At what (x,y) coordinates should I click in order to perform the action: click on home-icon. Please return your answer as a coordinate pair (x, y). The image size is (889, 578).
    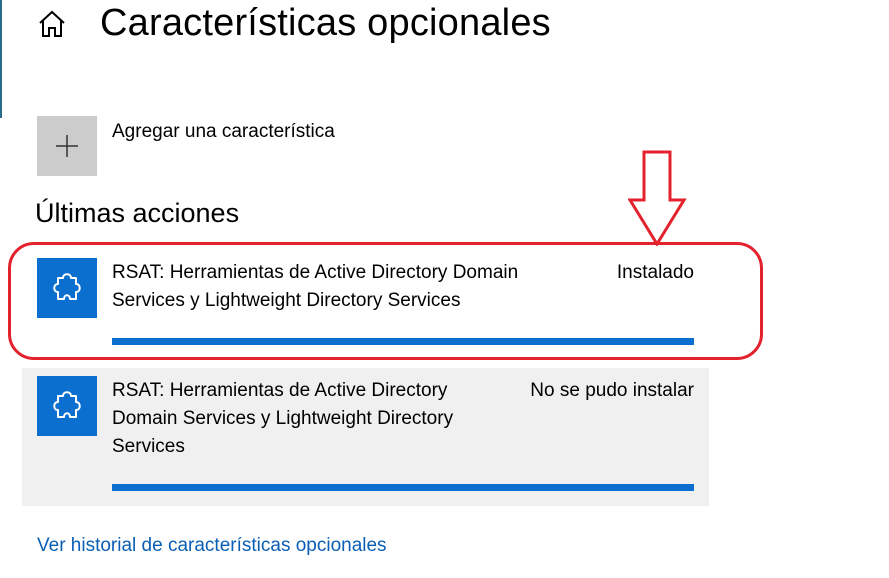
    Looking at the image, I should click on (52, 24).